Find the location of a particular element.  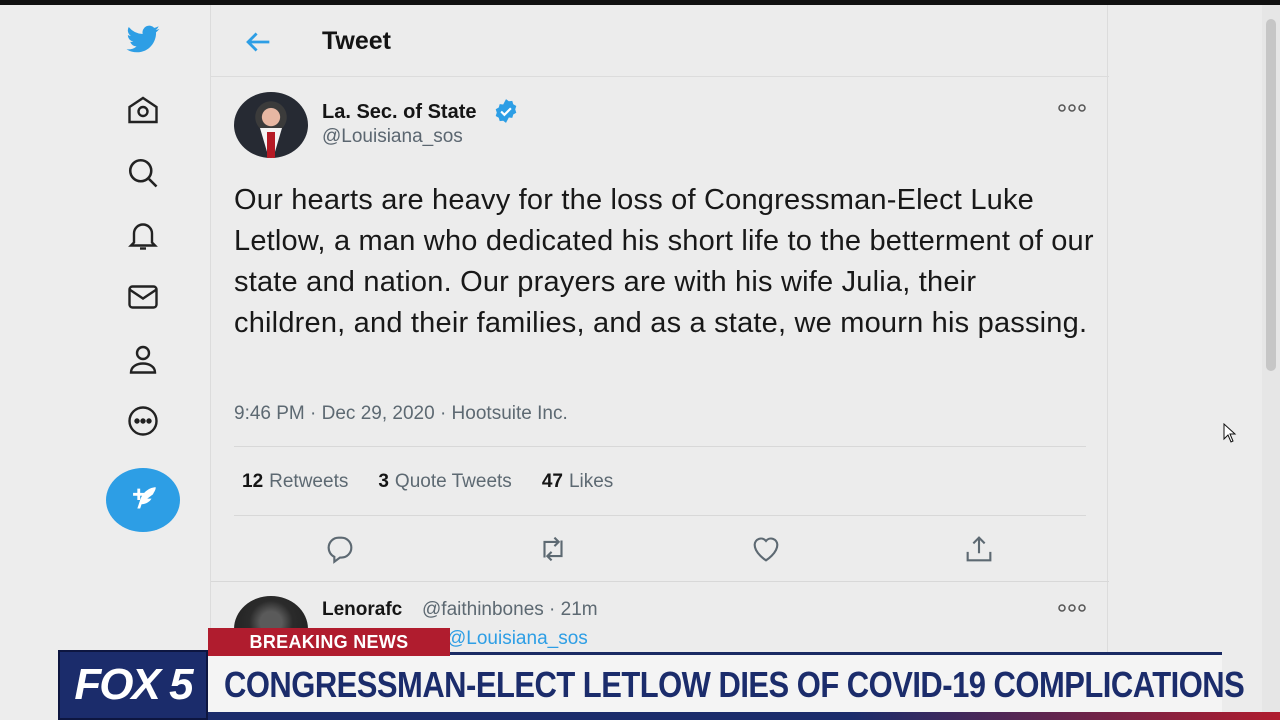

verified-badge-icon is located at coordinates (506, 111).